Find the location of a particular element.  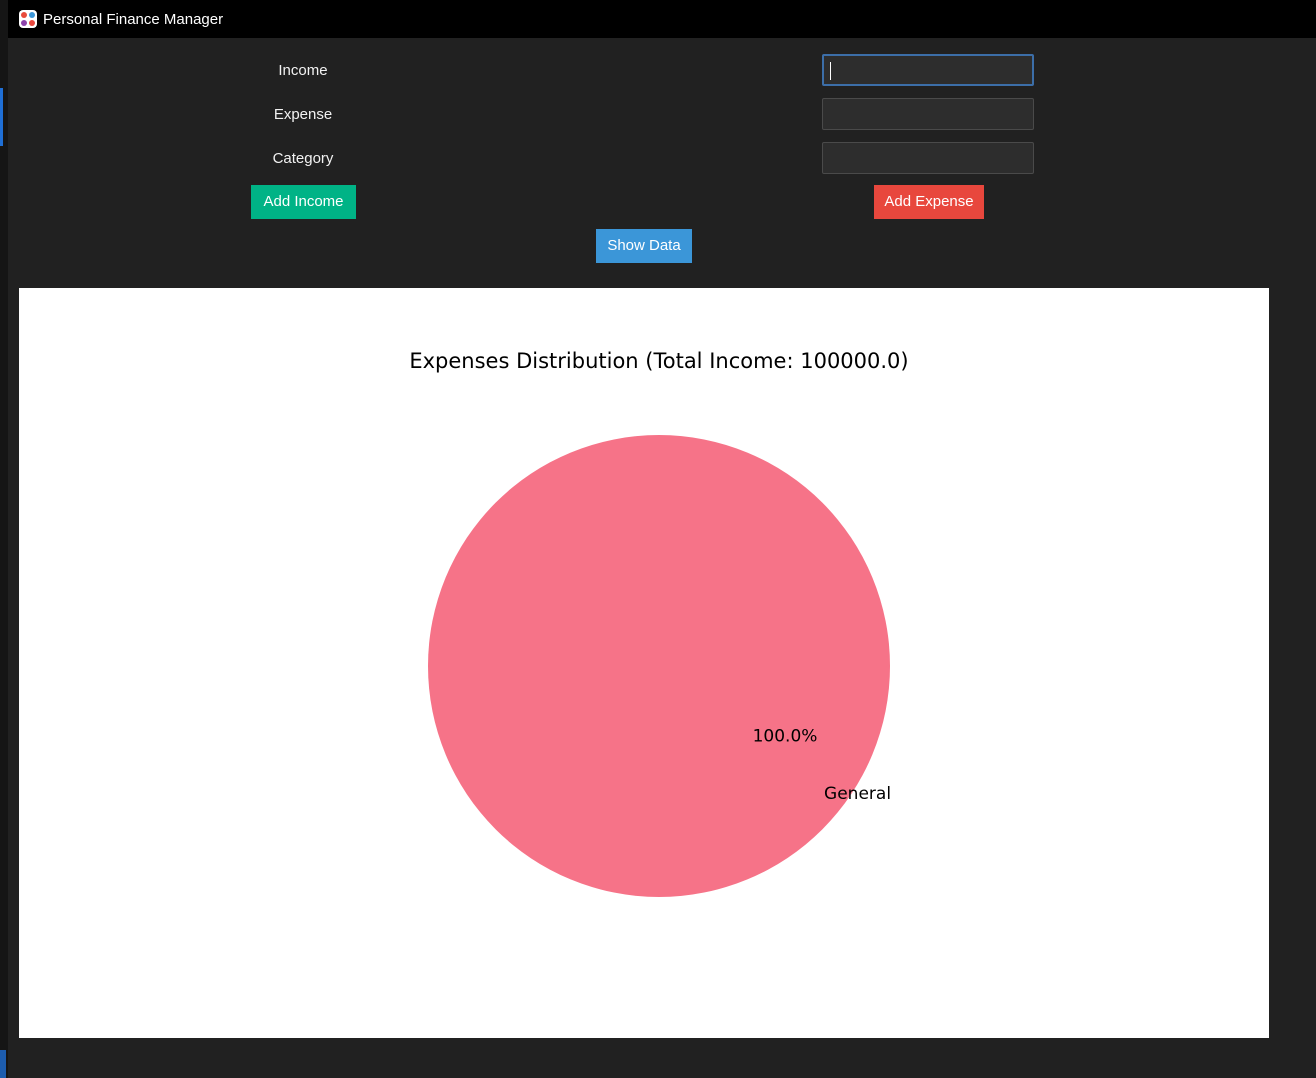

income-input is located at coordinates (928, 70).